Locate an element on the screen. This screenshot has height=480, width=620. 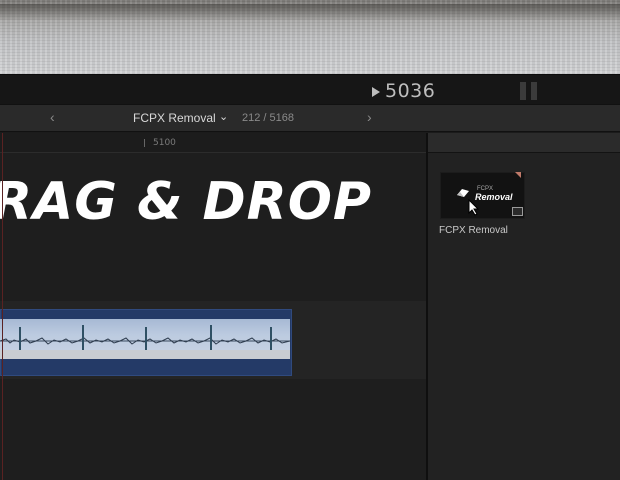
audio-waveform is located at coordinates (145, 339).